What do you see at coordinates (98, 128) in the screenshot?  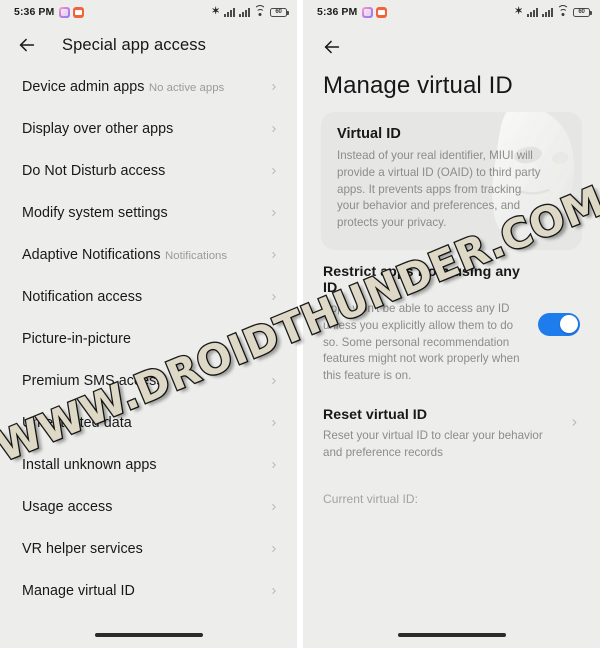 I see `list-item-title: Display over other apps` at bounding box center [98, 128].